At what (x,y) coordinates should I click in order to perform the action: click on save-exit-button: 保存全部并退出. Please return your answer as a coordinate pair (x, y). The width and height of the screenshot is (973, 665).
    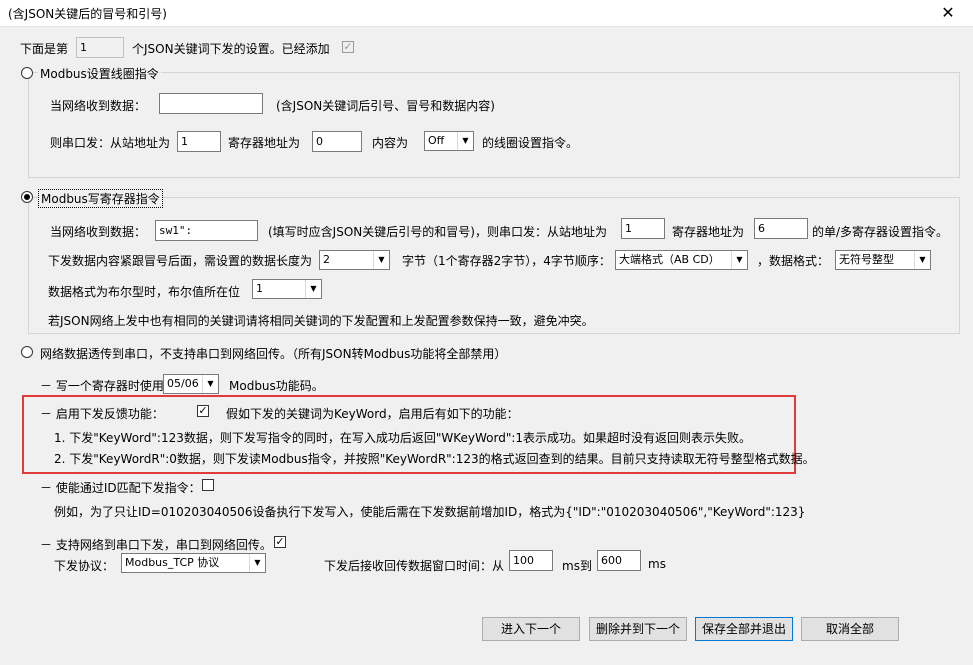
    Looking at the image, I should click on (744, 629).